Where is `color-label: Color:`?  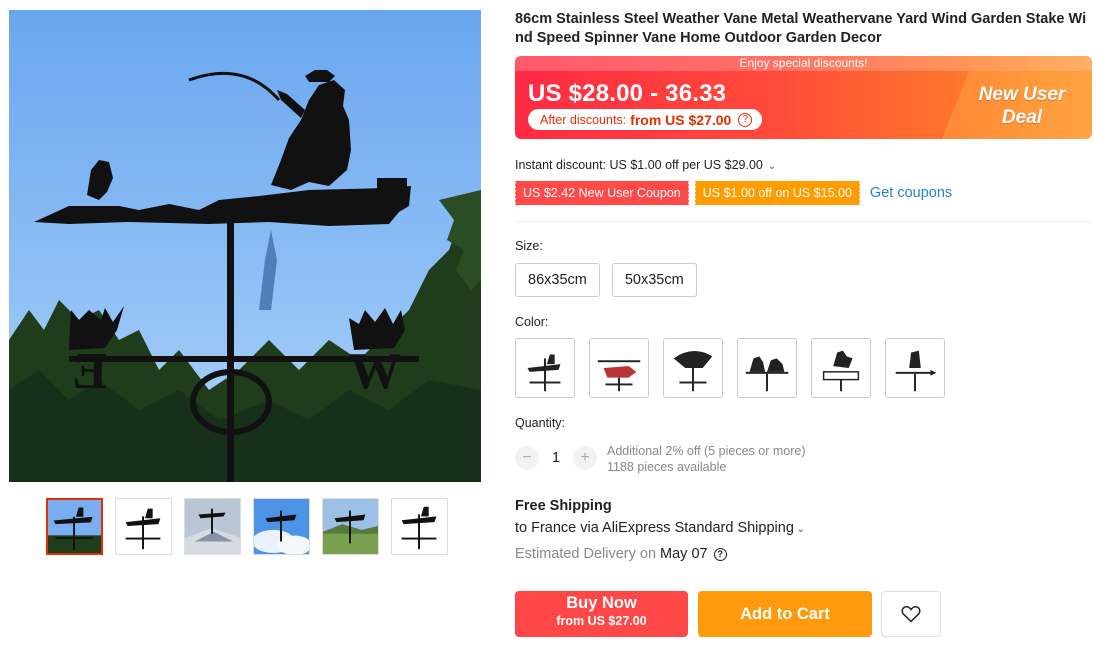
color-label: Color: is located at coordinates (532, 322).